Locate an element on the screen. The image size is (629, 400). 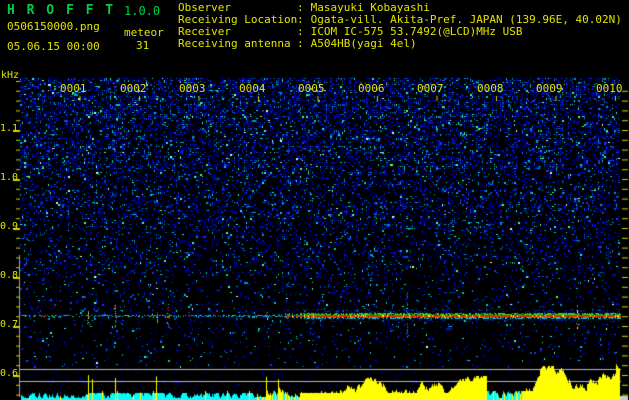
meteor-count: 31 is located at coordinates (143, 45).